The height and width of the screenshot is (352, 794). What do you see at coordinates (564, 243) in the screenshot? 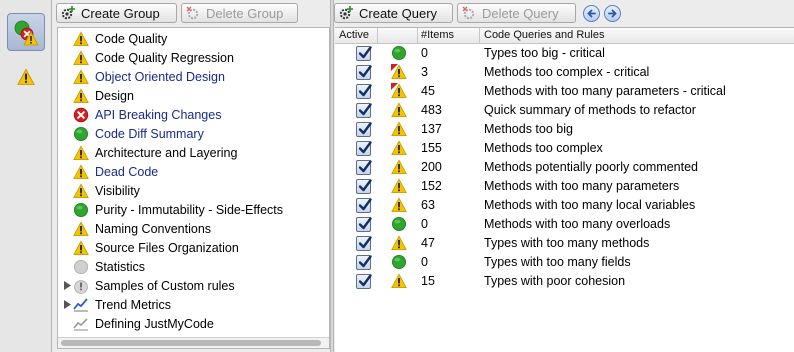
I see `table-row: 47 Types with too many methods` at bounding box center [564, 243].